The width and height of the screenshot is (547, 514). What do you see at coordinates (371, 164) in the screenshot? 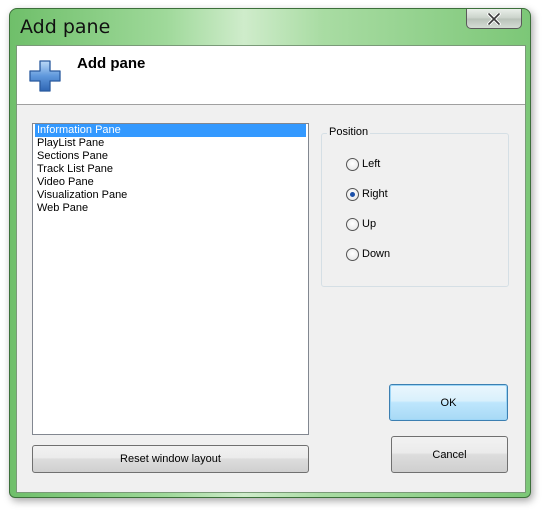
I see `radio-left-label: Left` at bounding box center [371, 164].